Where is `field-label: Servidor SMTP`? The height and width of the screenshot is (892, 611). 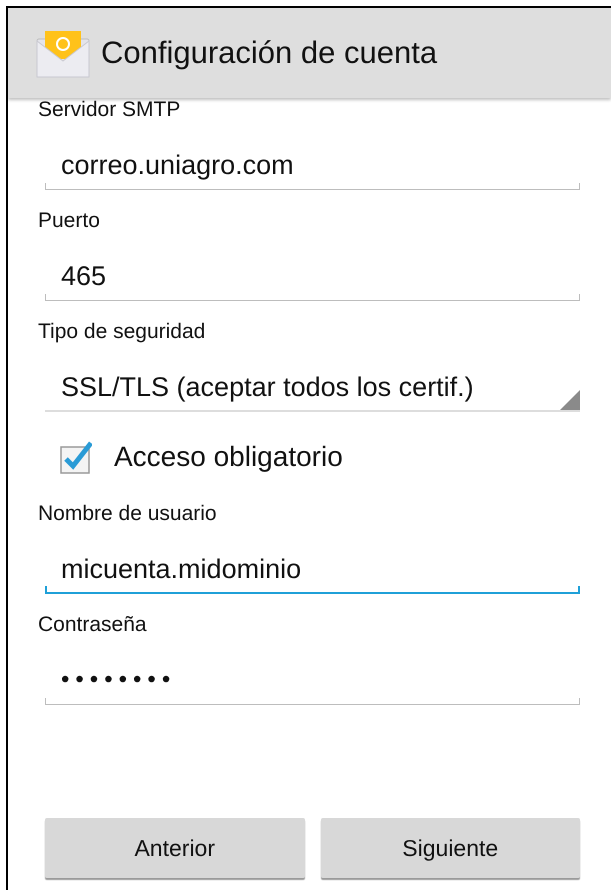 field-label: Servidor SMTP is located at coordinates (110, 110).